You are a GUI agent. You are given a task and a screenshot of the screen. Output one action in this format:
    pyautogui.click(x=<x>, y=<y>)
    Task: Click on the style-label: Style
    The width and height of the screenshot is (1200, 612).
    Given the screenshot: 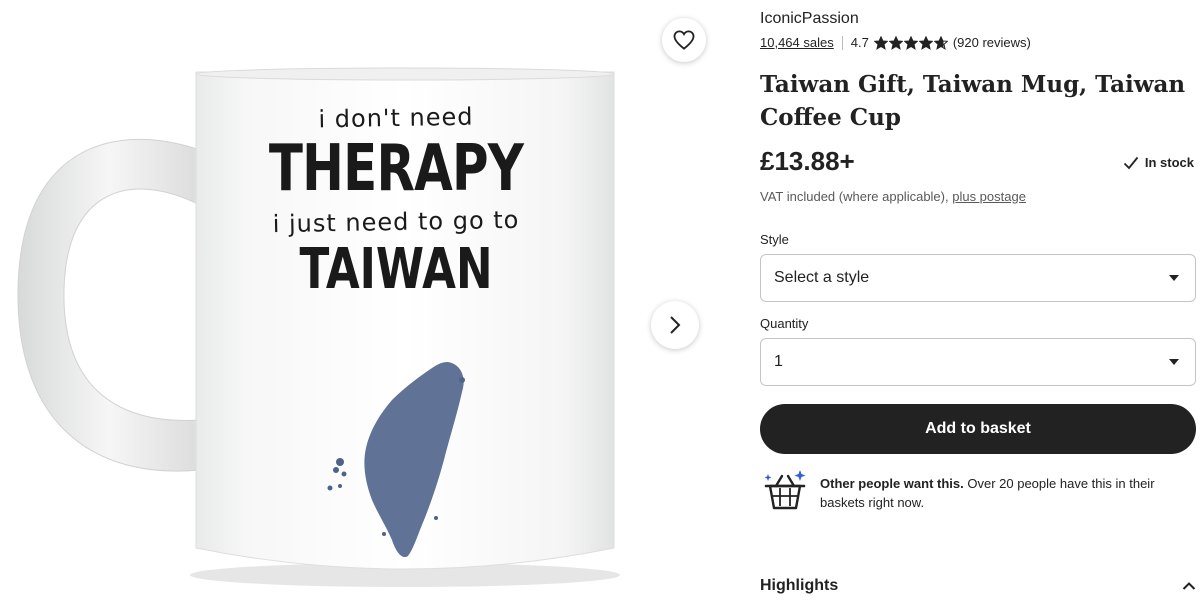 What is the action you would take?
    pyautogui.click(x=774, y=239)
    